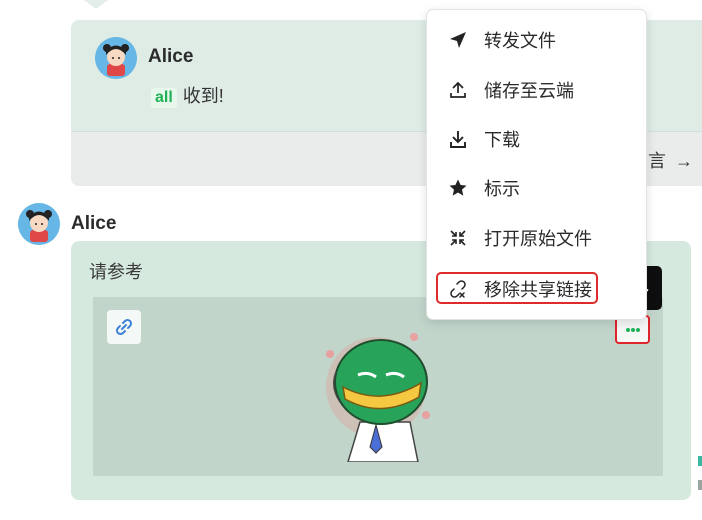  I want to click on collapse-arrows-icon, so click(458, 238).